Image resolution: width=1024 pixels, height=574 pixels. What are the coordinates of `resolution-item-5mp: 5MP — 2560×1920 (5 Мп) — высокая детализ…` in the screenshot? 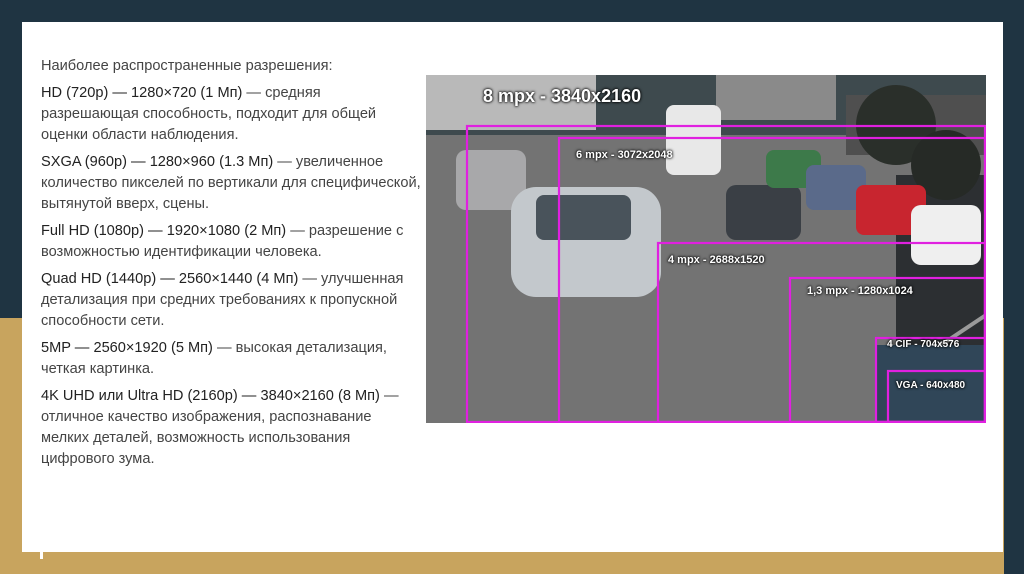 It's located at (231, 359).